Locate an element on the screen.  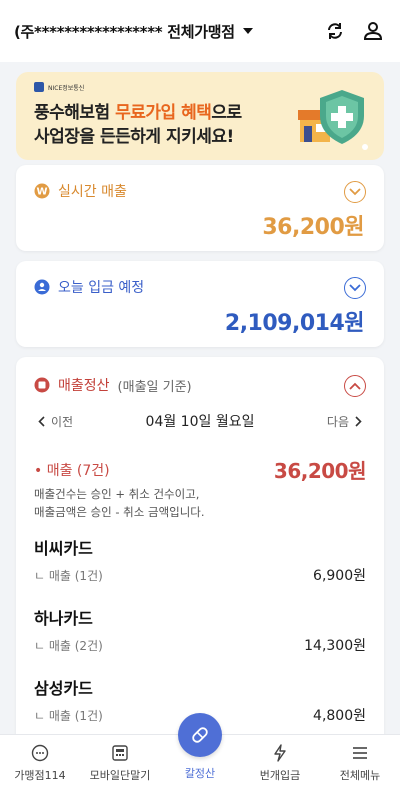
banner-headline-prefix: 풍수해보험 is located at coordinates (75, 113).